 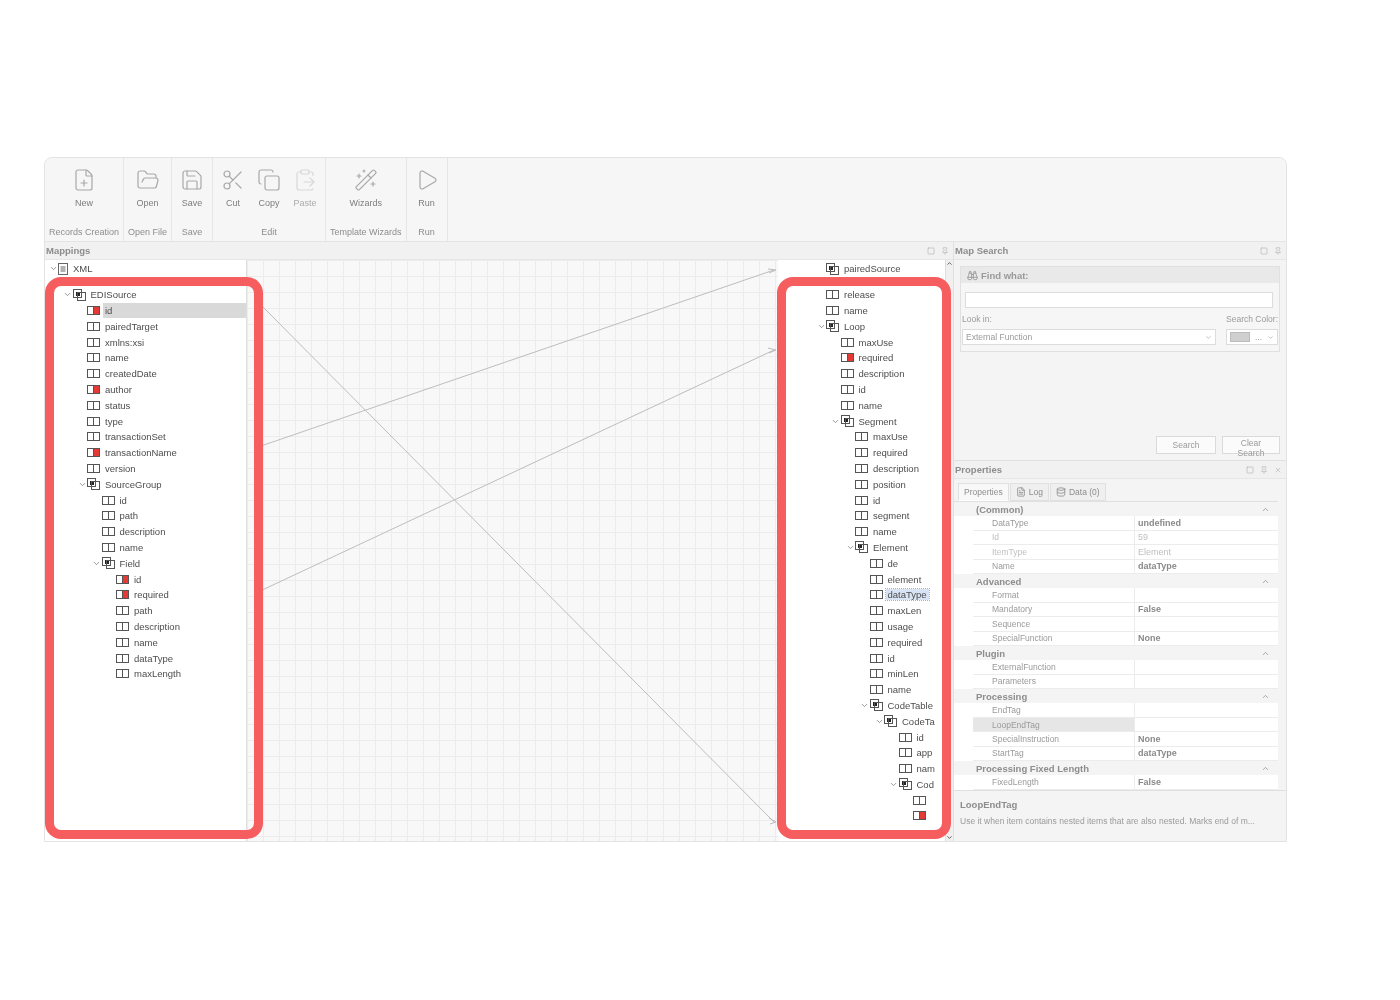 I want to click on wand-icon, so click(x=365, y=180).